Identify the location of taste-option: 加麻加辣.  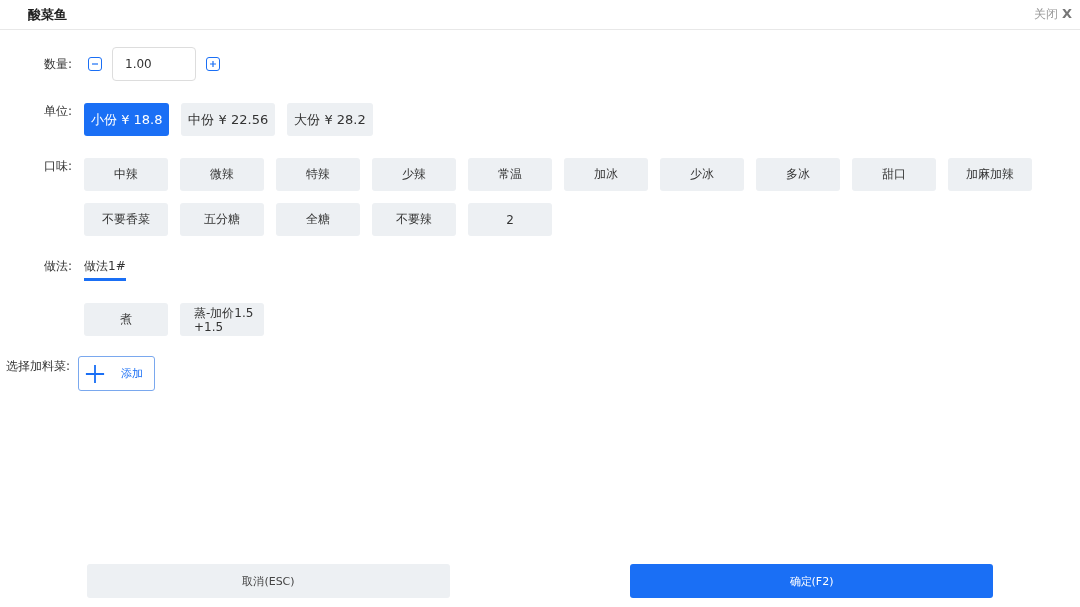
(990, 174).